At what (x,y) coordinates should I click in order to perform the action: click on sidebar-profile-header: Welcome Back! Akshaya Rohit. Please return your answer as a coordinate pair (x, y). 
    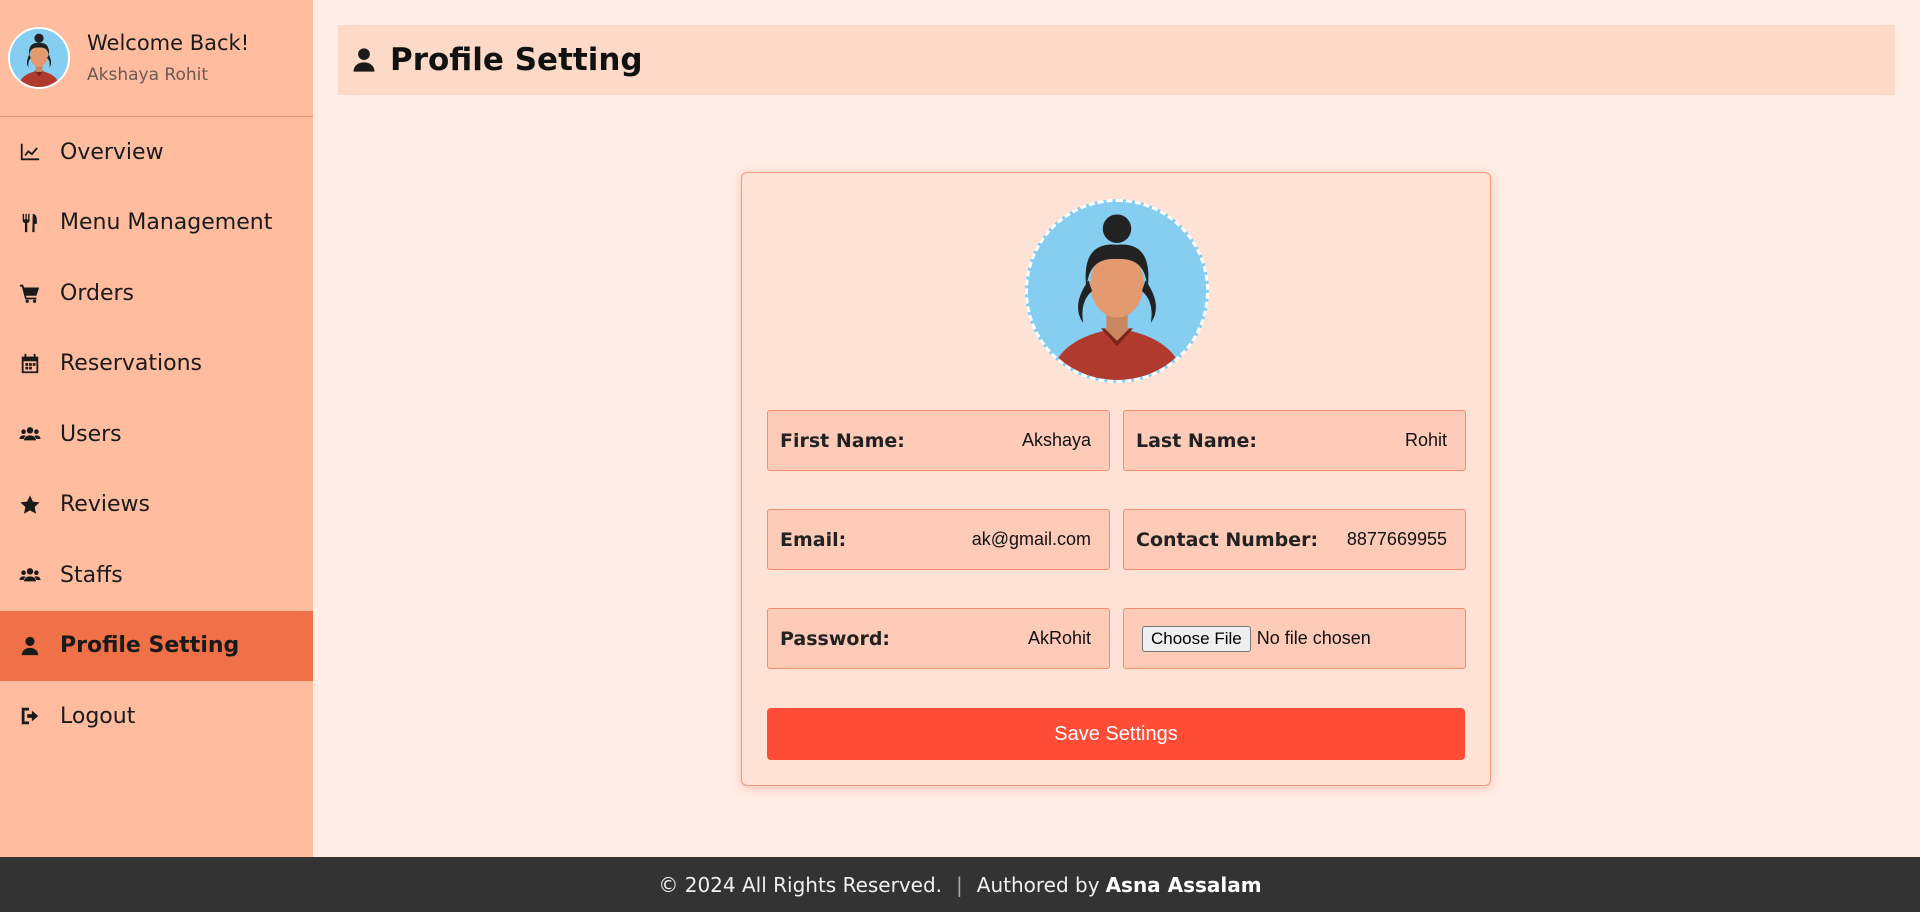
    Looking at the image, I should click on (156, 58).